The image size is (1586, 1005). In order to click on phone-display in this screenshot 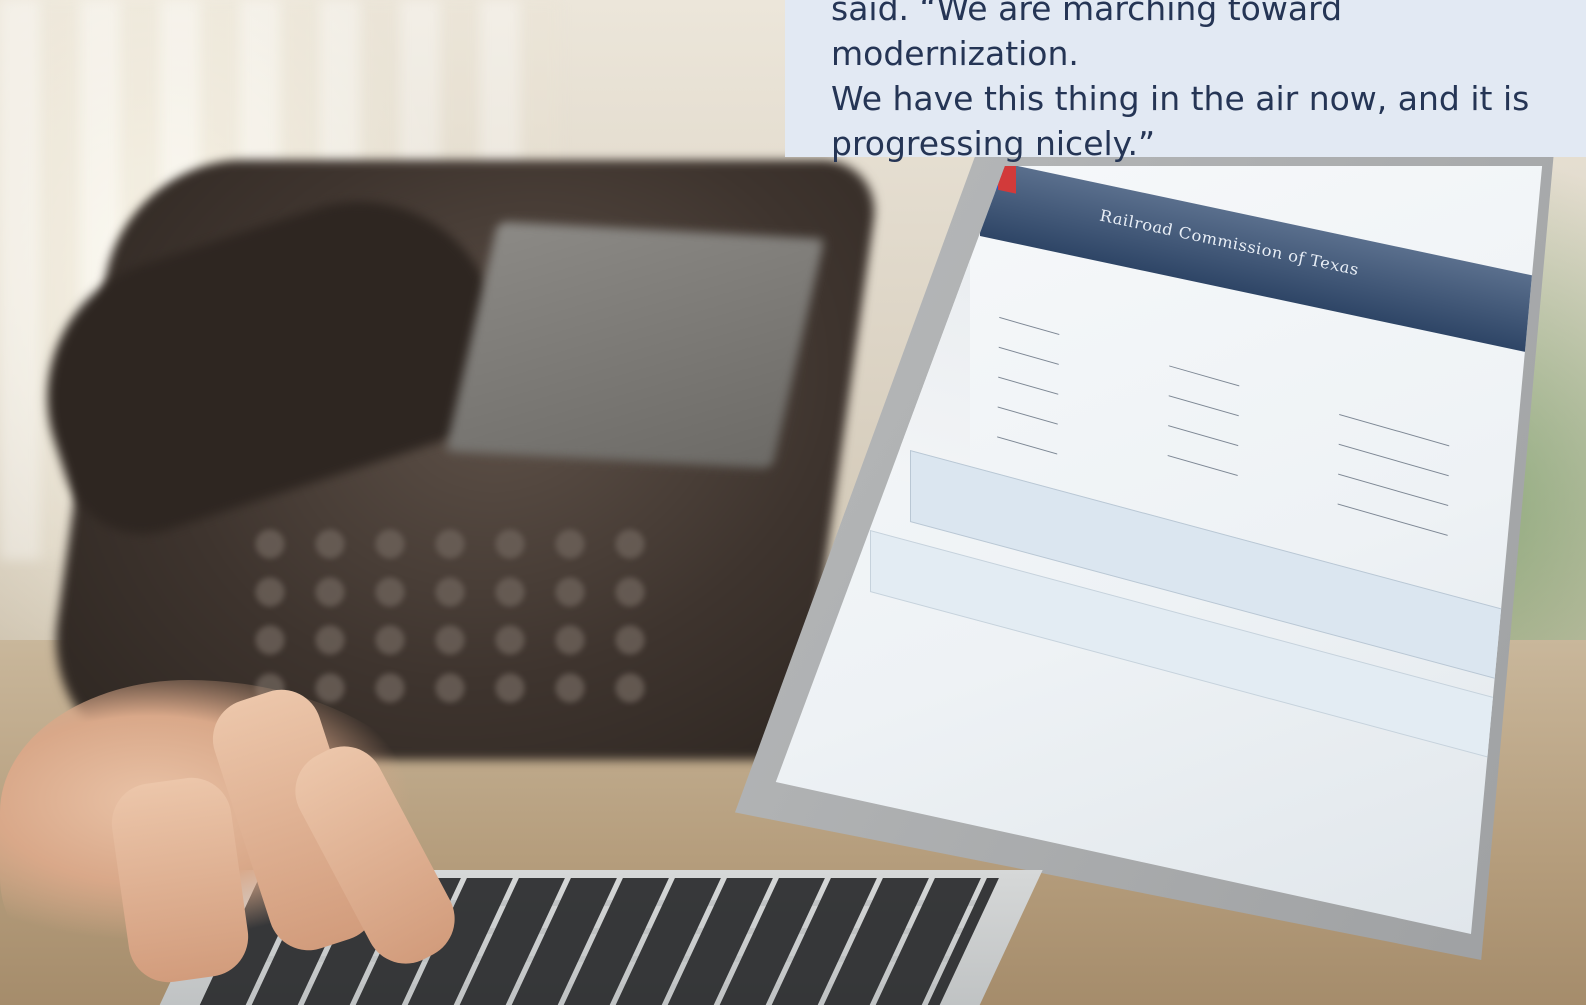, I will do `click(635, 345)`.